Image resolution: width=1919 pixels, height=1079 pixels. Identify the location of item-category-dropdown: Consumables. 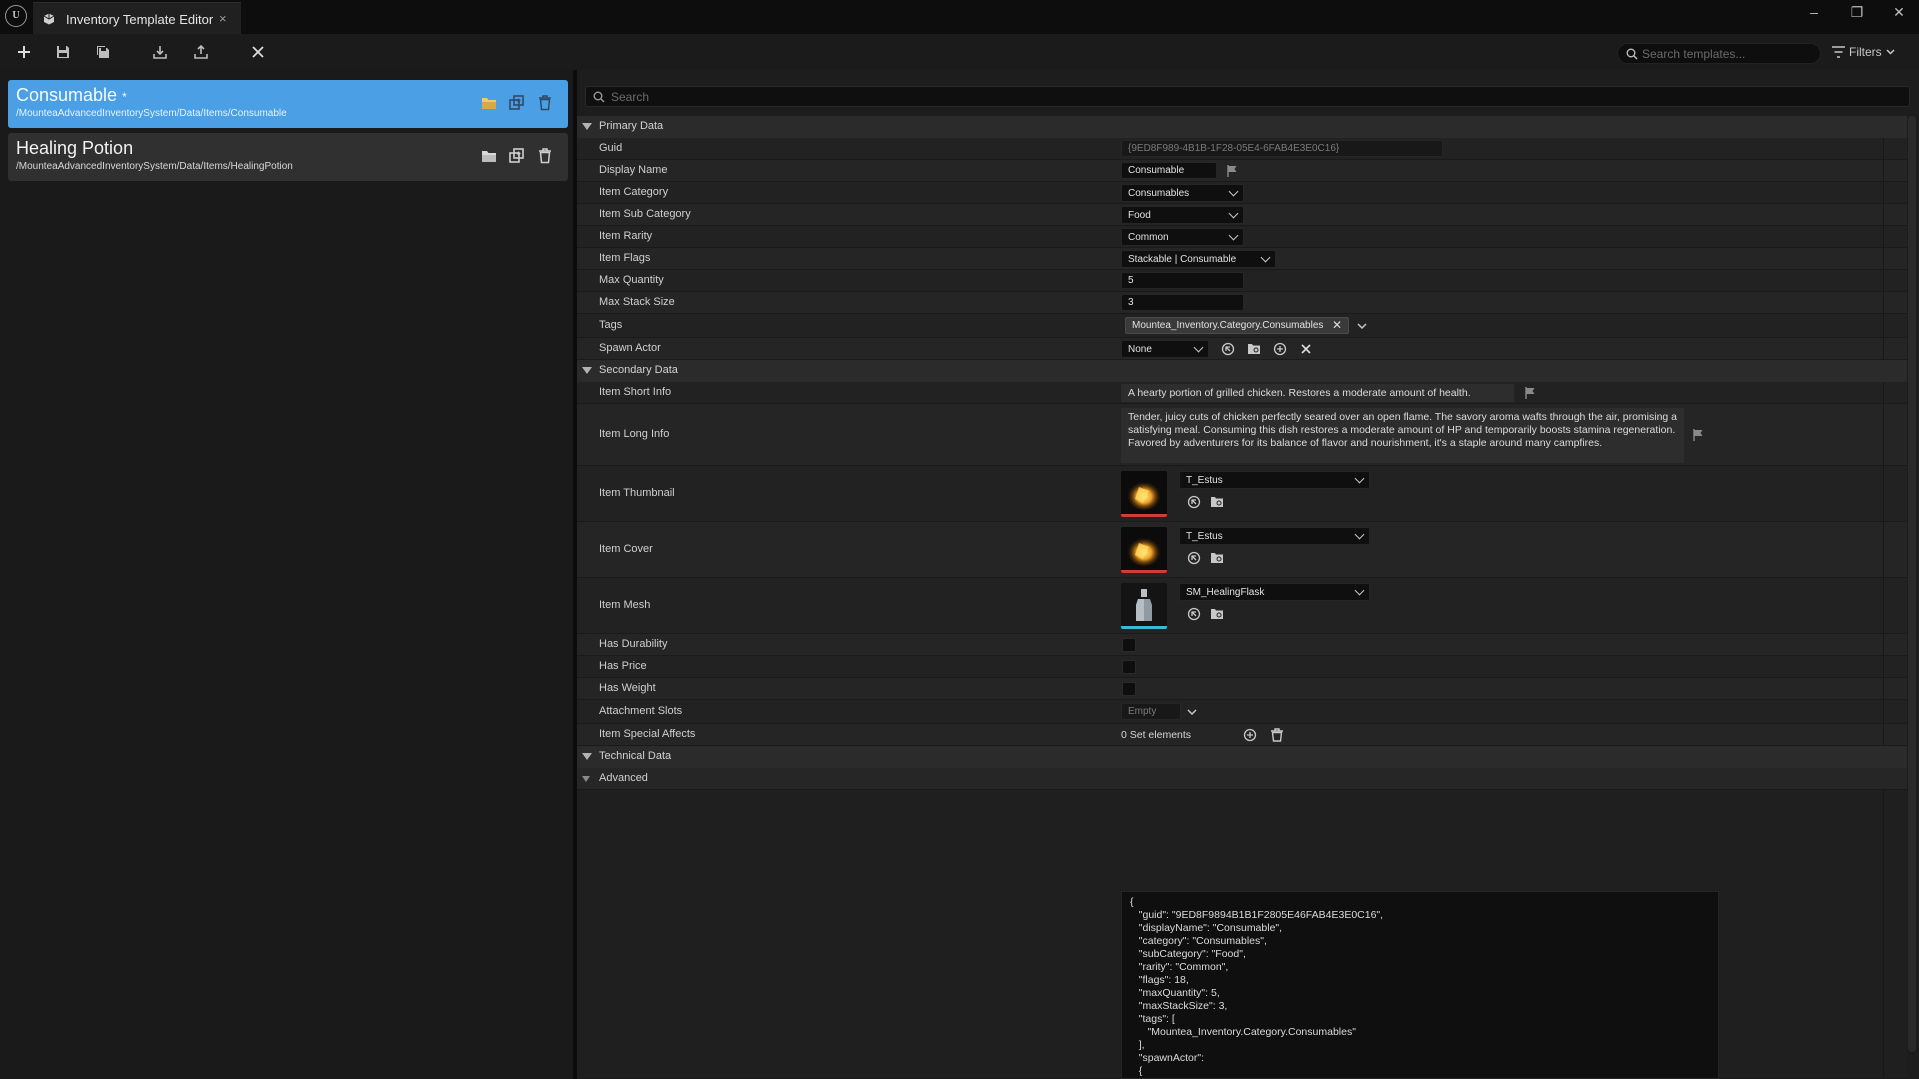
(1182, 193).